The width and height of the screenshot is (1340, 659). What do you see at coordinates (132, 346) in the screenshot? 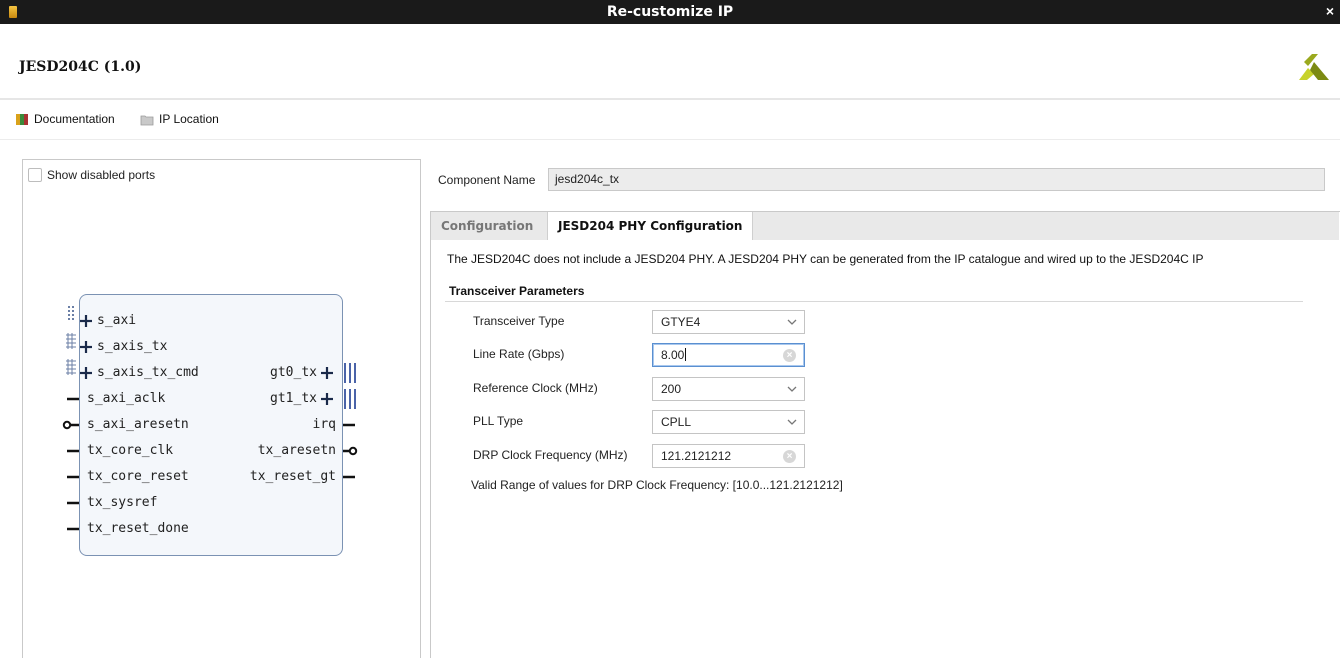
I see `port-s-axis-tx: s_axis_tx` at bounding box center [132, 346].